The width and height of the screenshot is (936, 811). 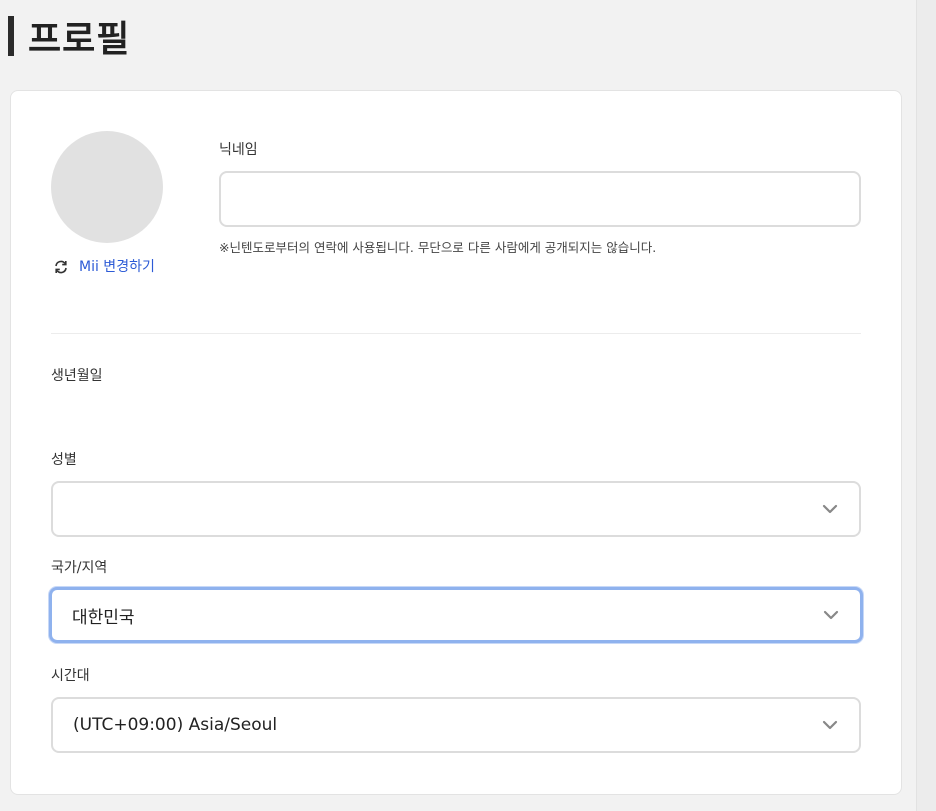 What do you see at coordinates (540, 199) in the screenshot?
I see `nickname-input` at bounding box center [540, 199].